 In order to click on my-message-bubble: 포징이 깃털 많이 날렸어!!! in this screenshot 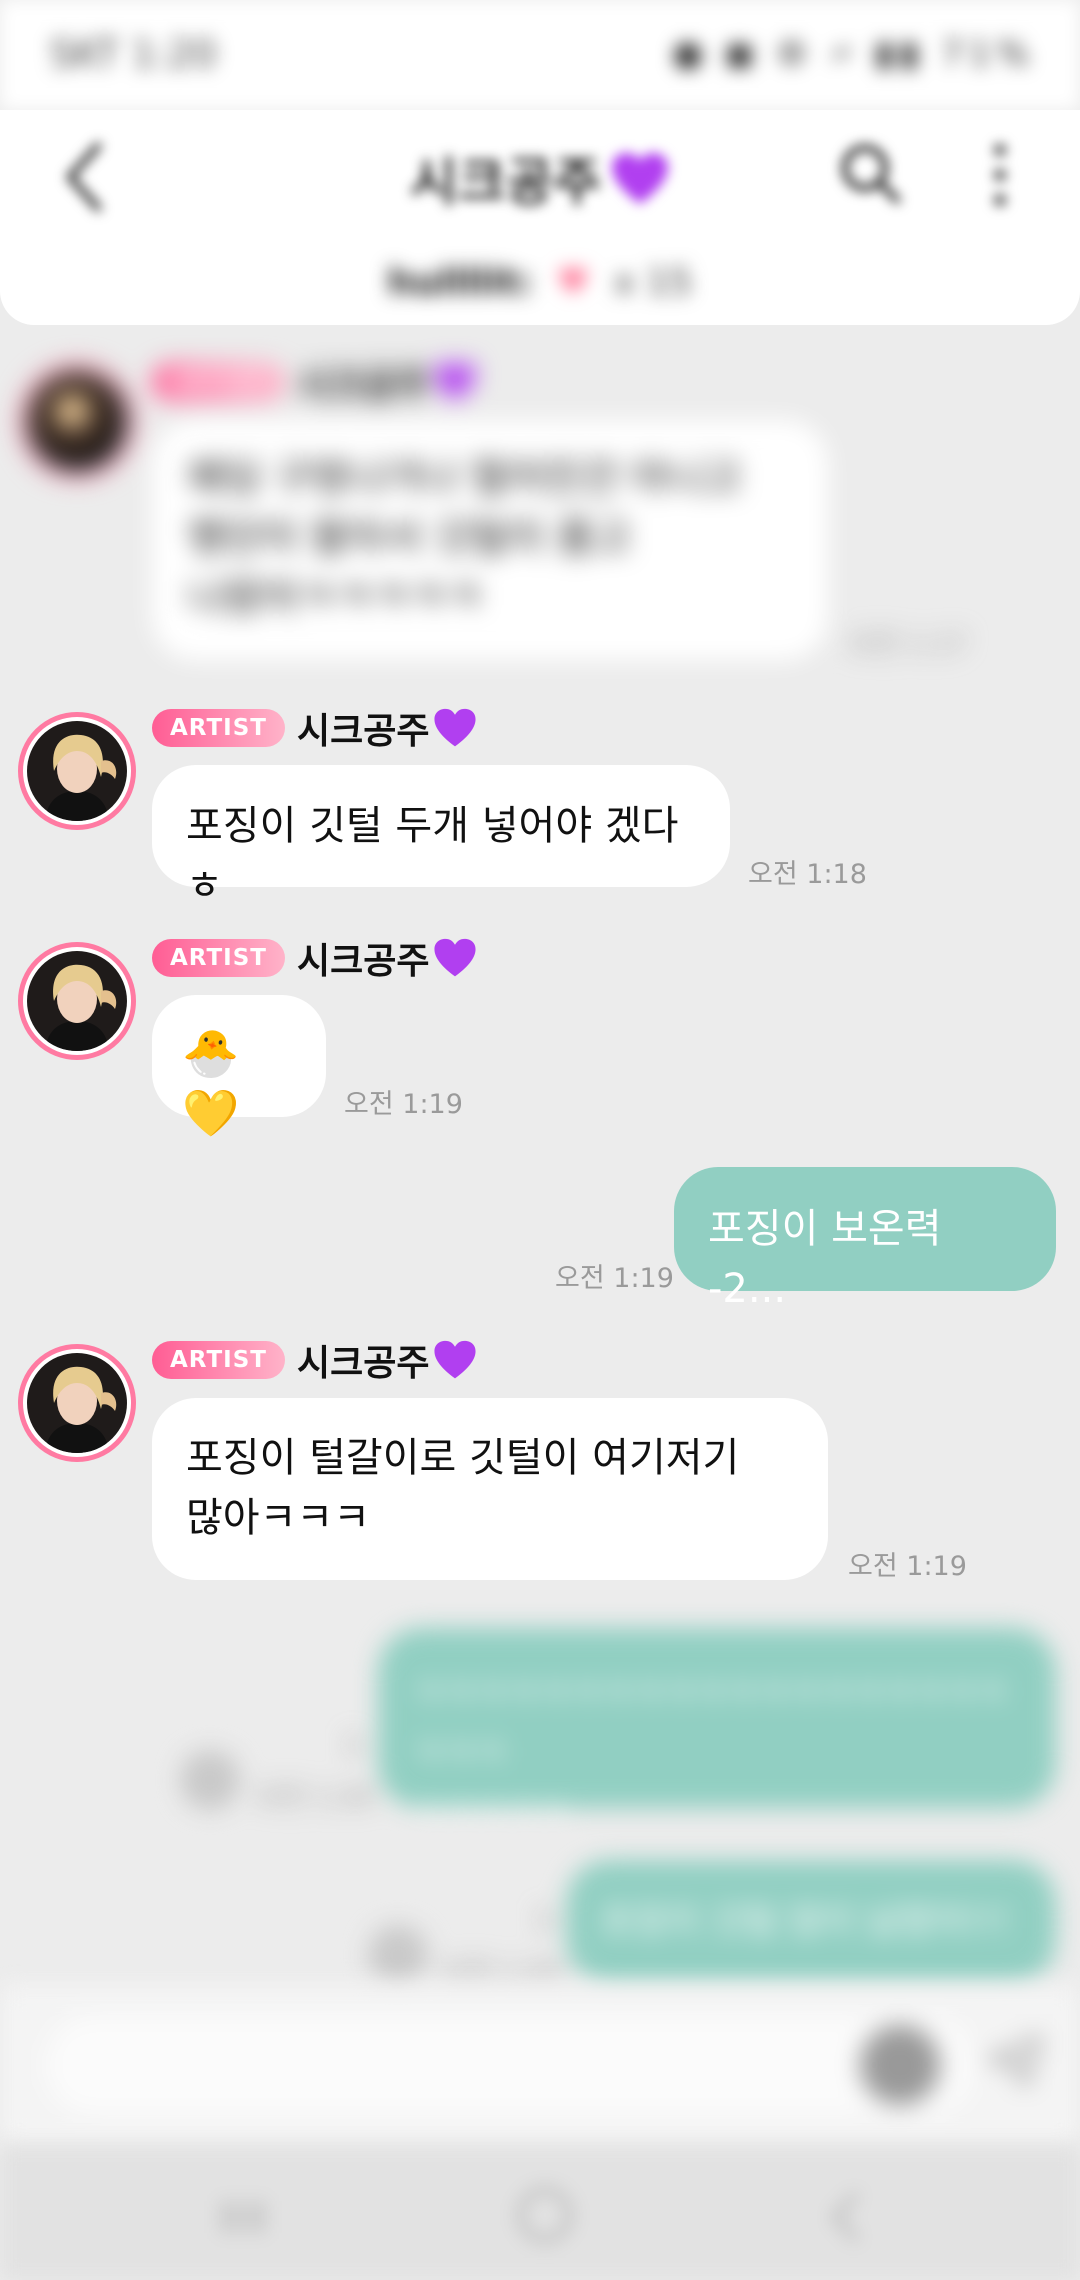, I will do `click(811, 1922)`.